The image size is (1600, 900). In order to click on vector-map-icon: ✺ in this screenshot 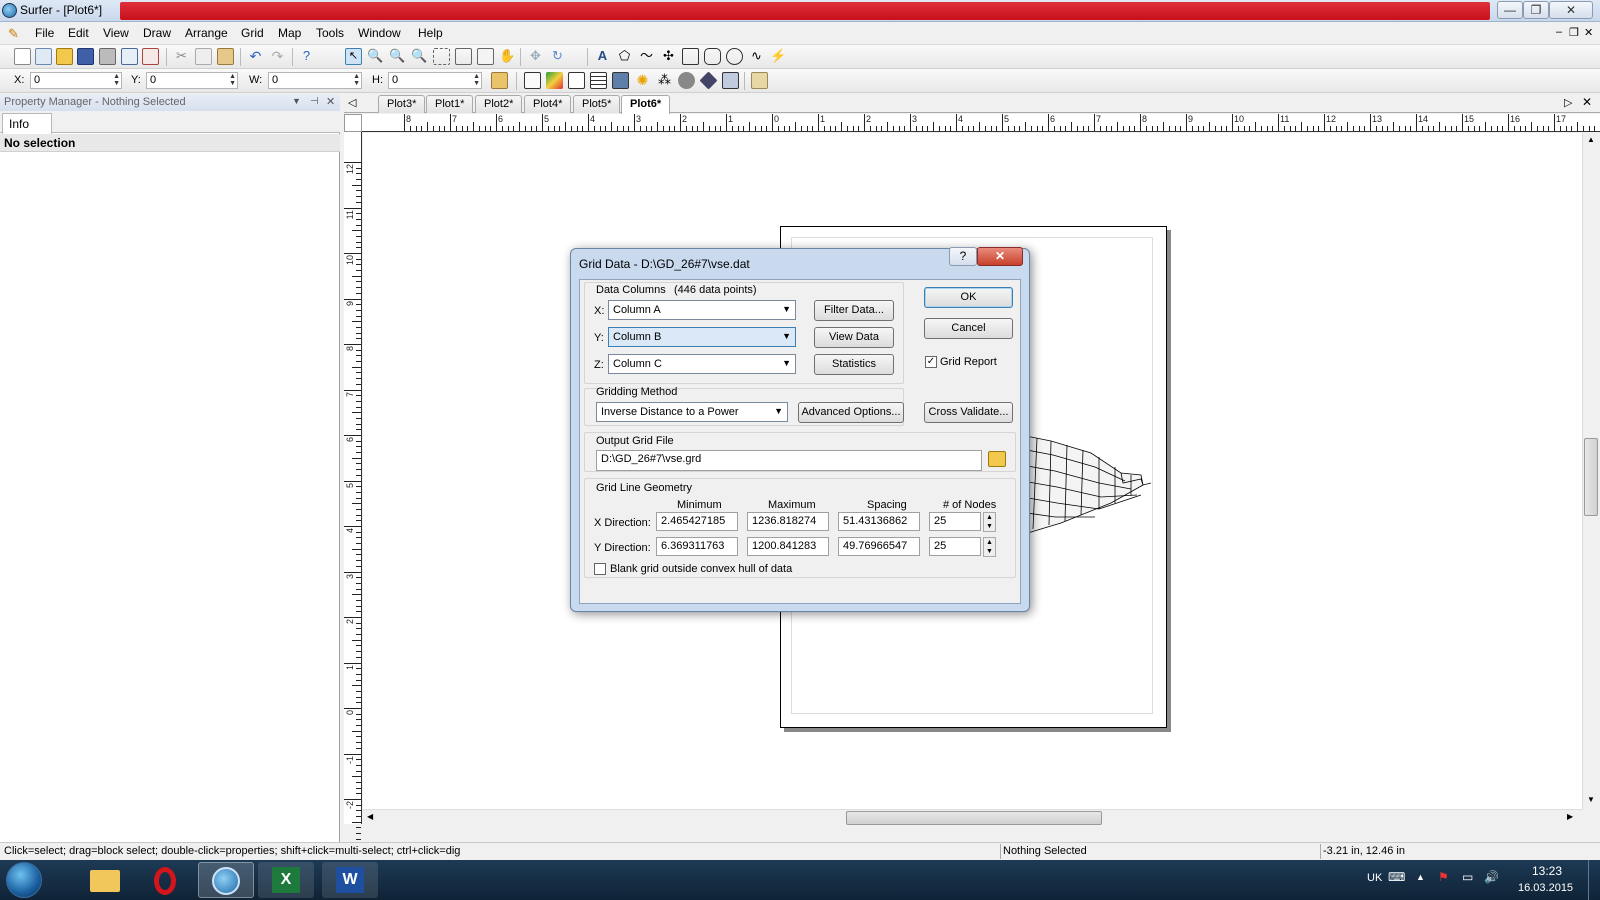, I will do `click(642, 80)`.